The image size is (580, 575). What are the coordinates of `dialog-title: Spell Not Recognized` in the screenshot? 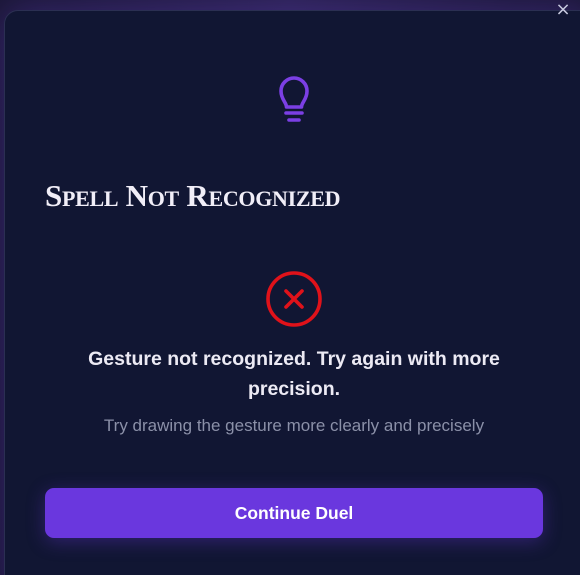 It's located at (193, 195).